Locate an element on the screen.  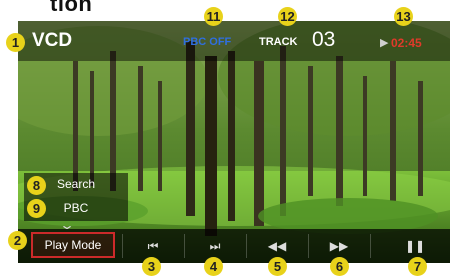
callout-marker: 13 is located at coordinates (403, 16).